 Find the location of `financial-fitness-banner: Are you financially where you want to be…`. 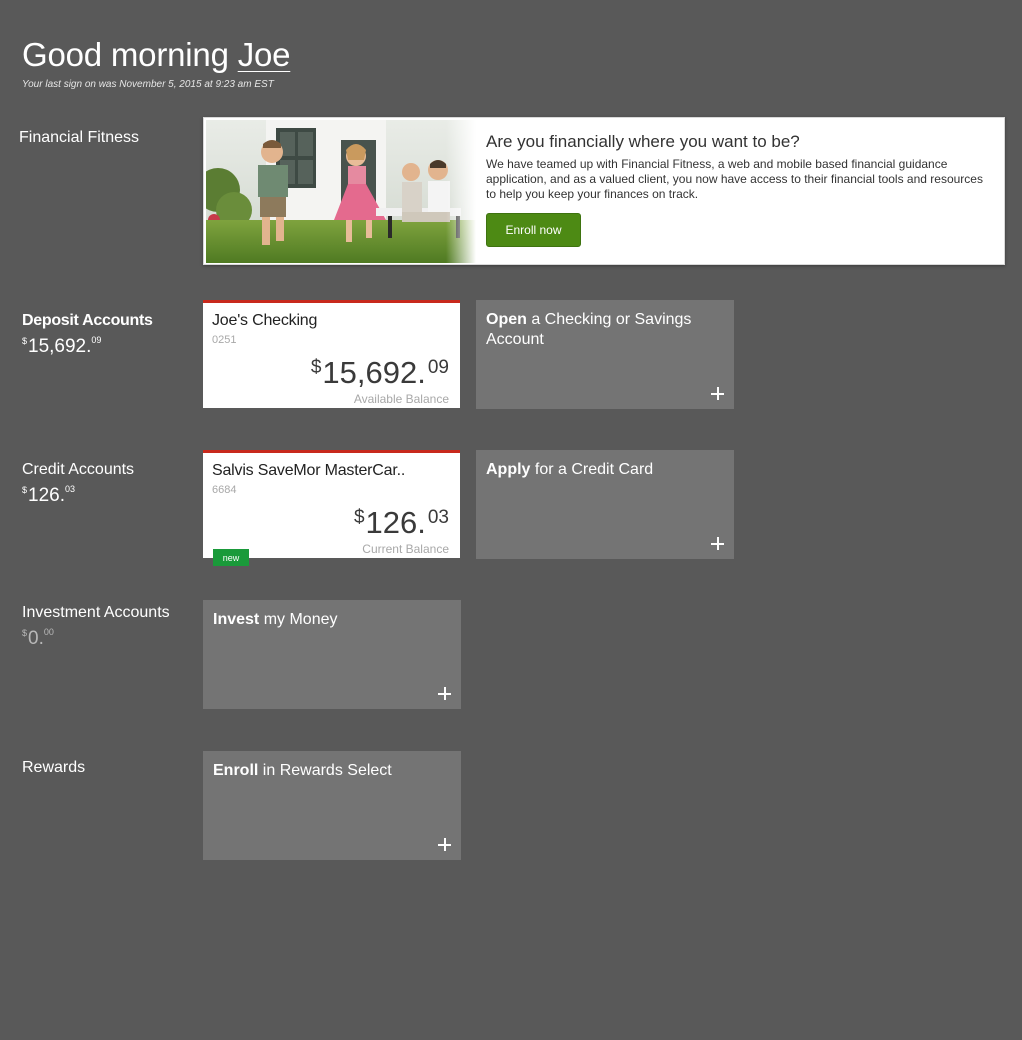

financial-fitness-banner: Are you financially where you want to be… is located at coordinates (604, 191).